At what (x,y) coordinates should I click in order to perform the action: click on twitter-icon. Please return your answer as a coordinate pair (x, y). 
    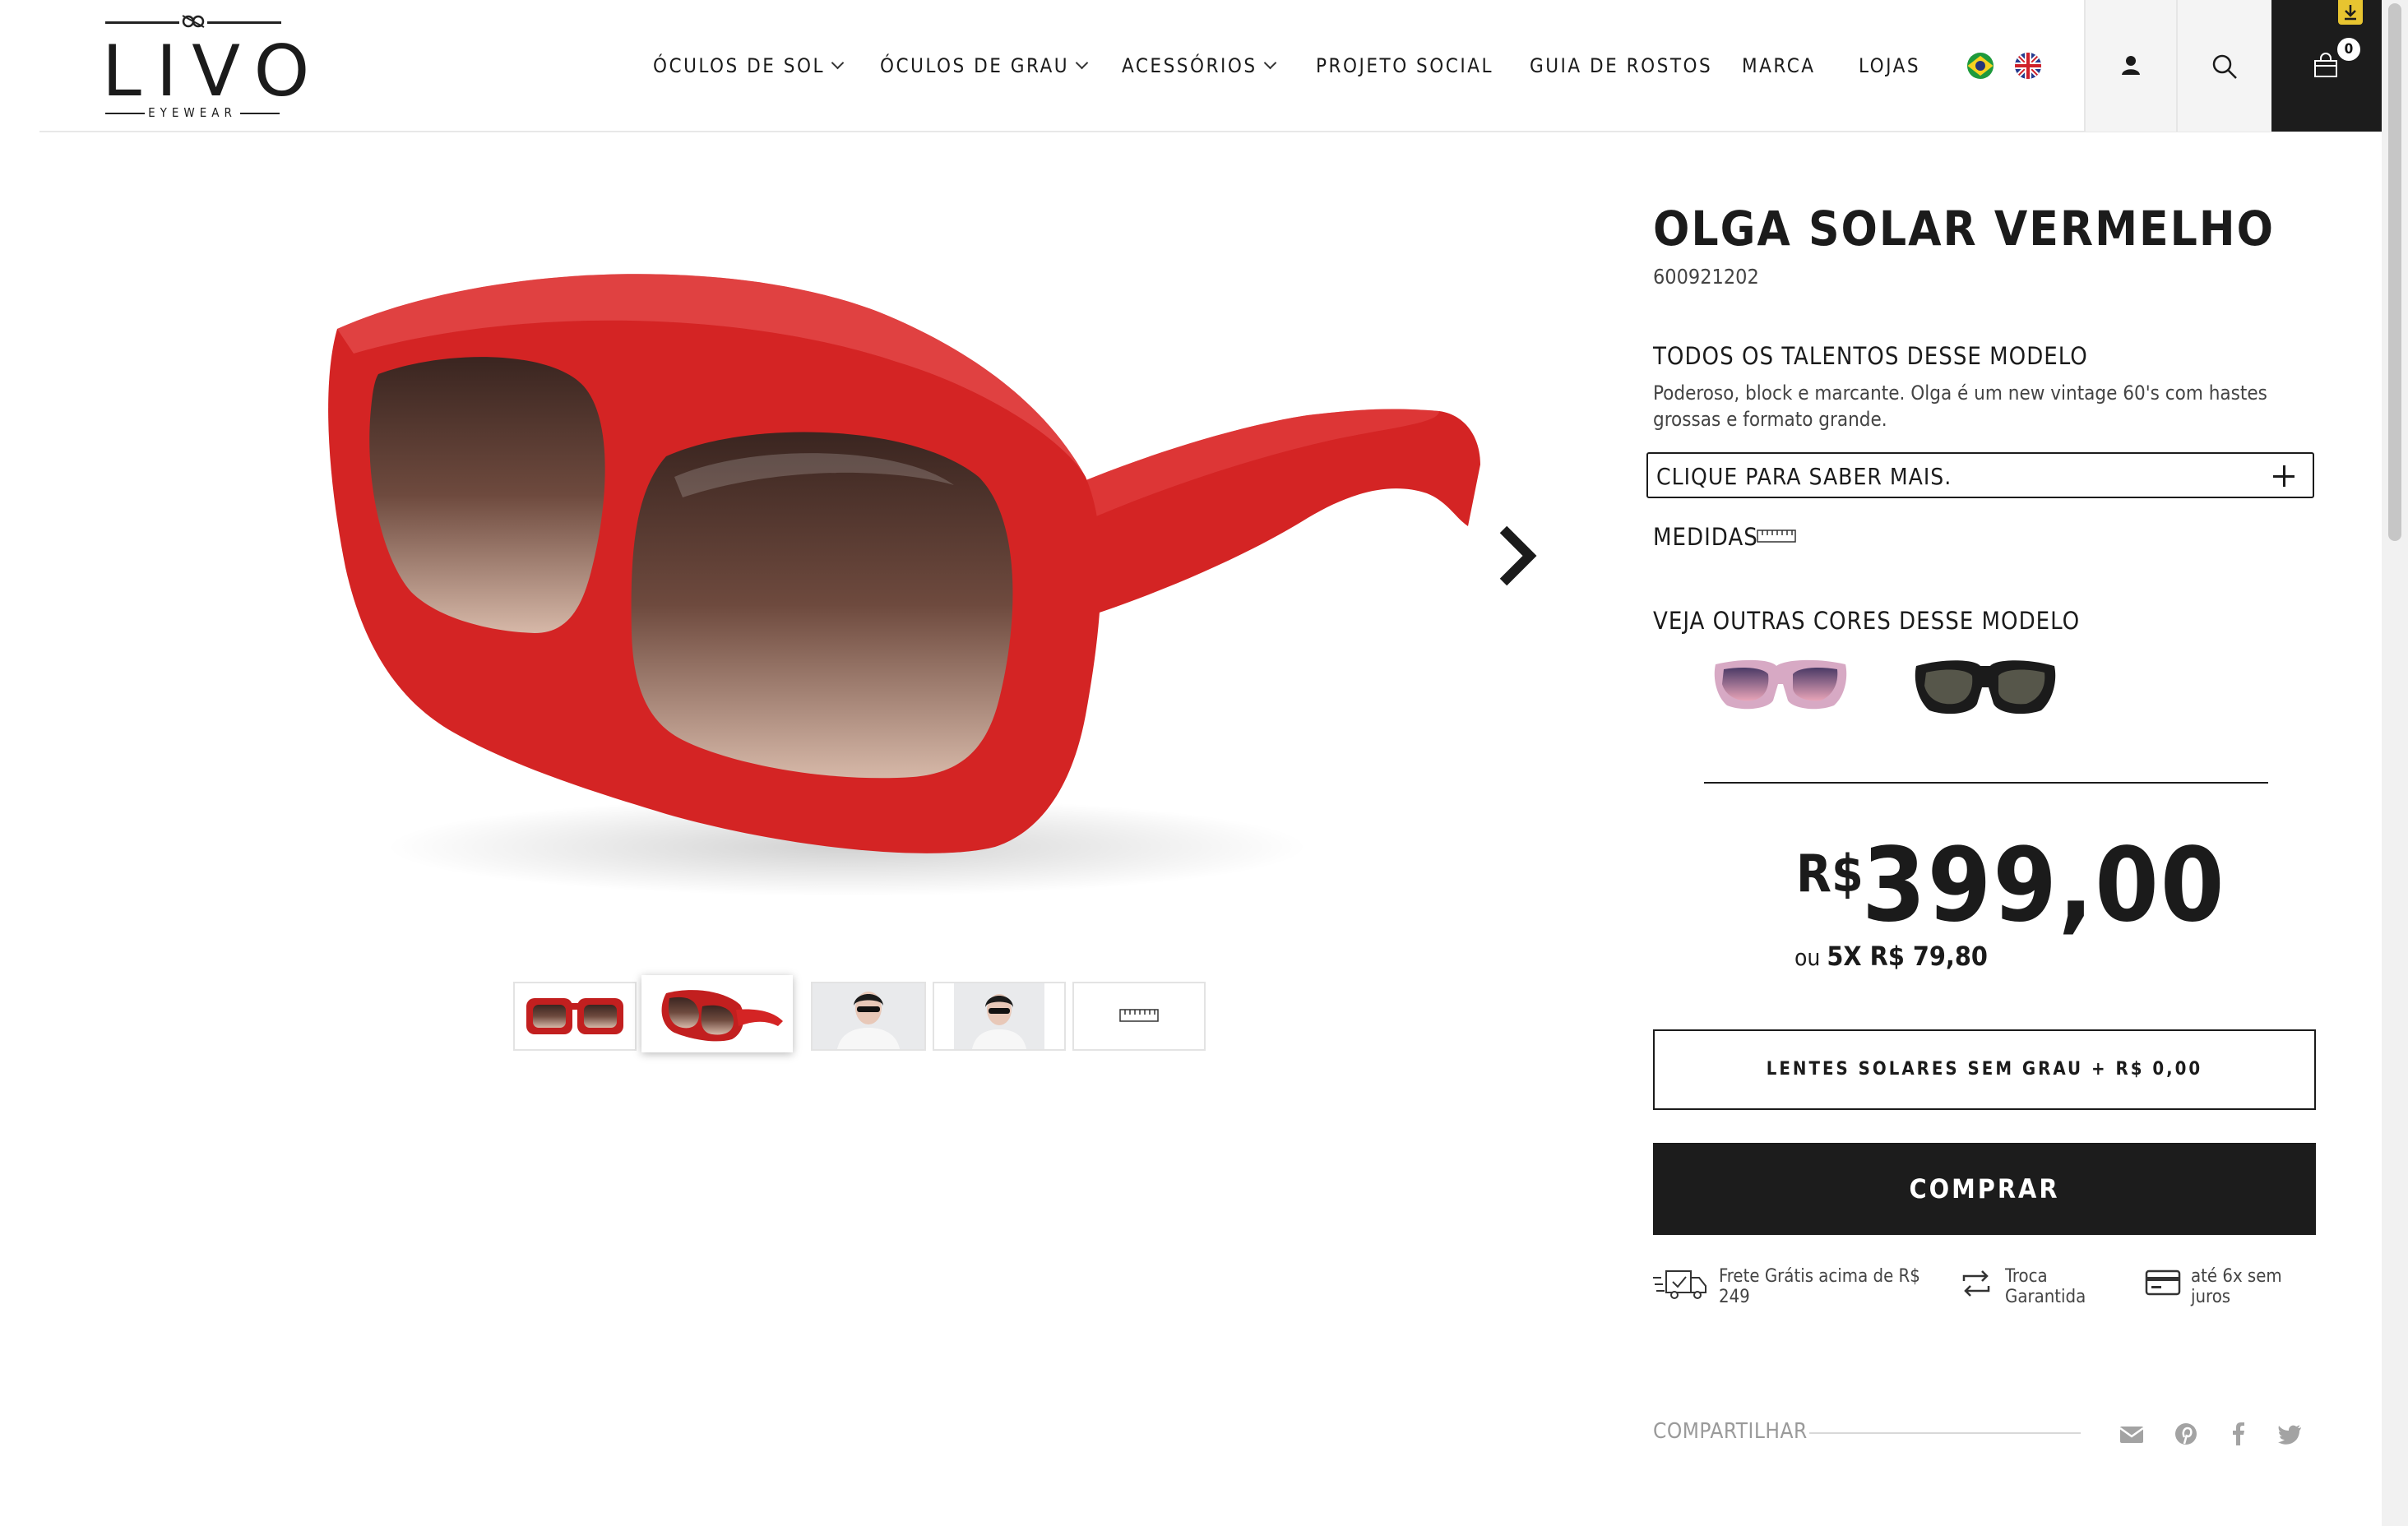
    Looking at the image, I should click on (2289, 1434).